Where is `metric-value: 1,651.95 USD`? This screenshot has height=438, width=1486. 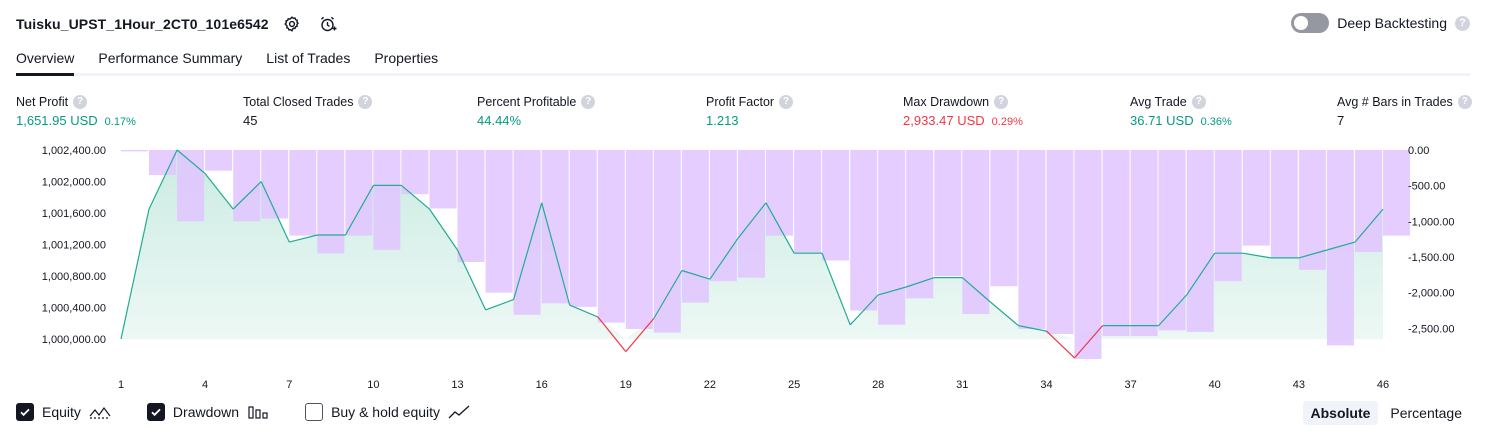
metric-value: 1,651.95 USD is located at coordinates (57, 120).